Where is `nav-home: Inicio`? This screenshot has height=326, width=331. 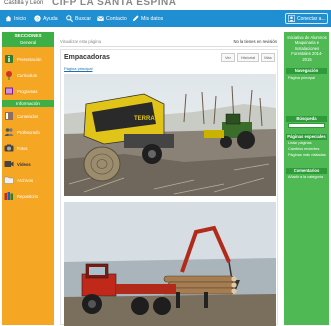
nav-home: Inicio is located at coordinates (15, 18).